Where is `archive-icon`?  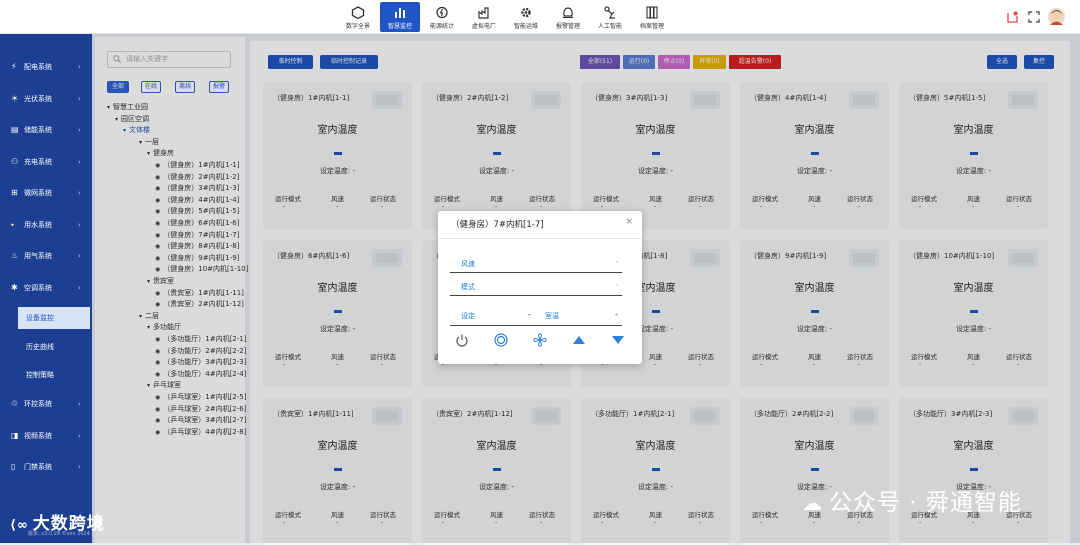
archive-icon is located at coordinates (652, 12).